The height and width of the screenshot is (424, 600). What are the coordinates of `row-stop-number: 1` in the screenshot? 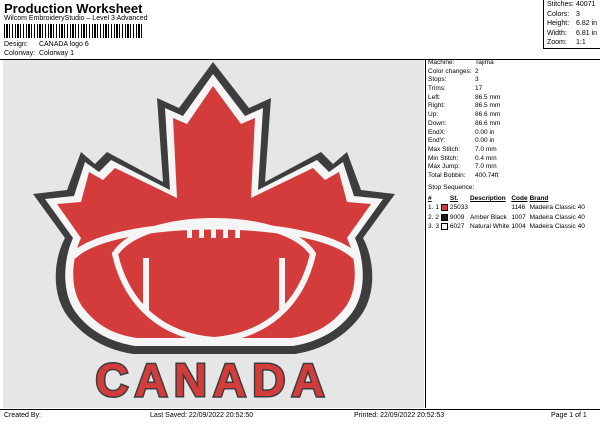 It's located at (437, 208).